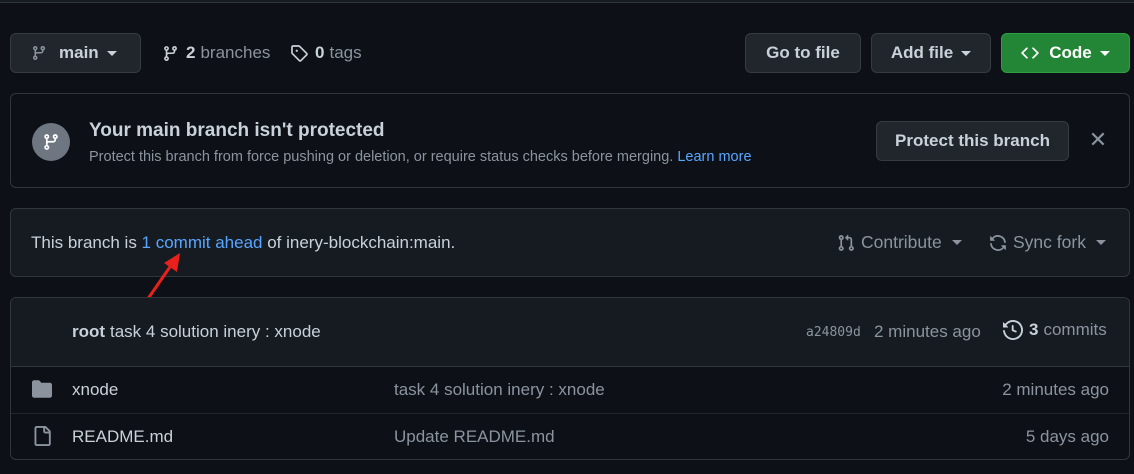 This screenshot has width=1134, height=474. What do you see at coordinates (237, 130) in the screenshot?
I see `banner-title: Your main branch isn't protected` at bounding box center [237, 130].